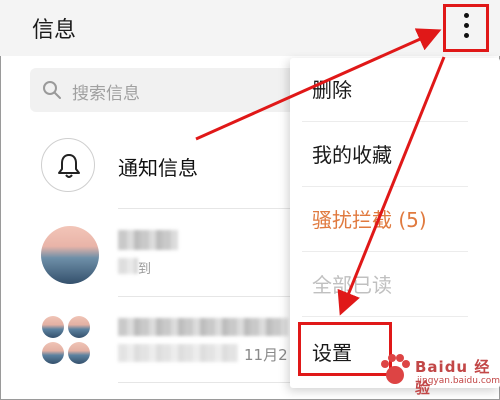  Describe the element at coordinates (106, 94) in the screenshot. I see `search-placeholder: 搜索信息` at that location.